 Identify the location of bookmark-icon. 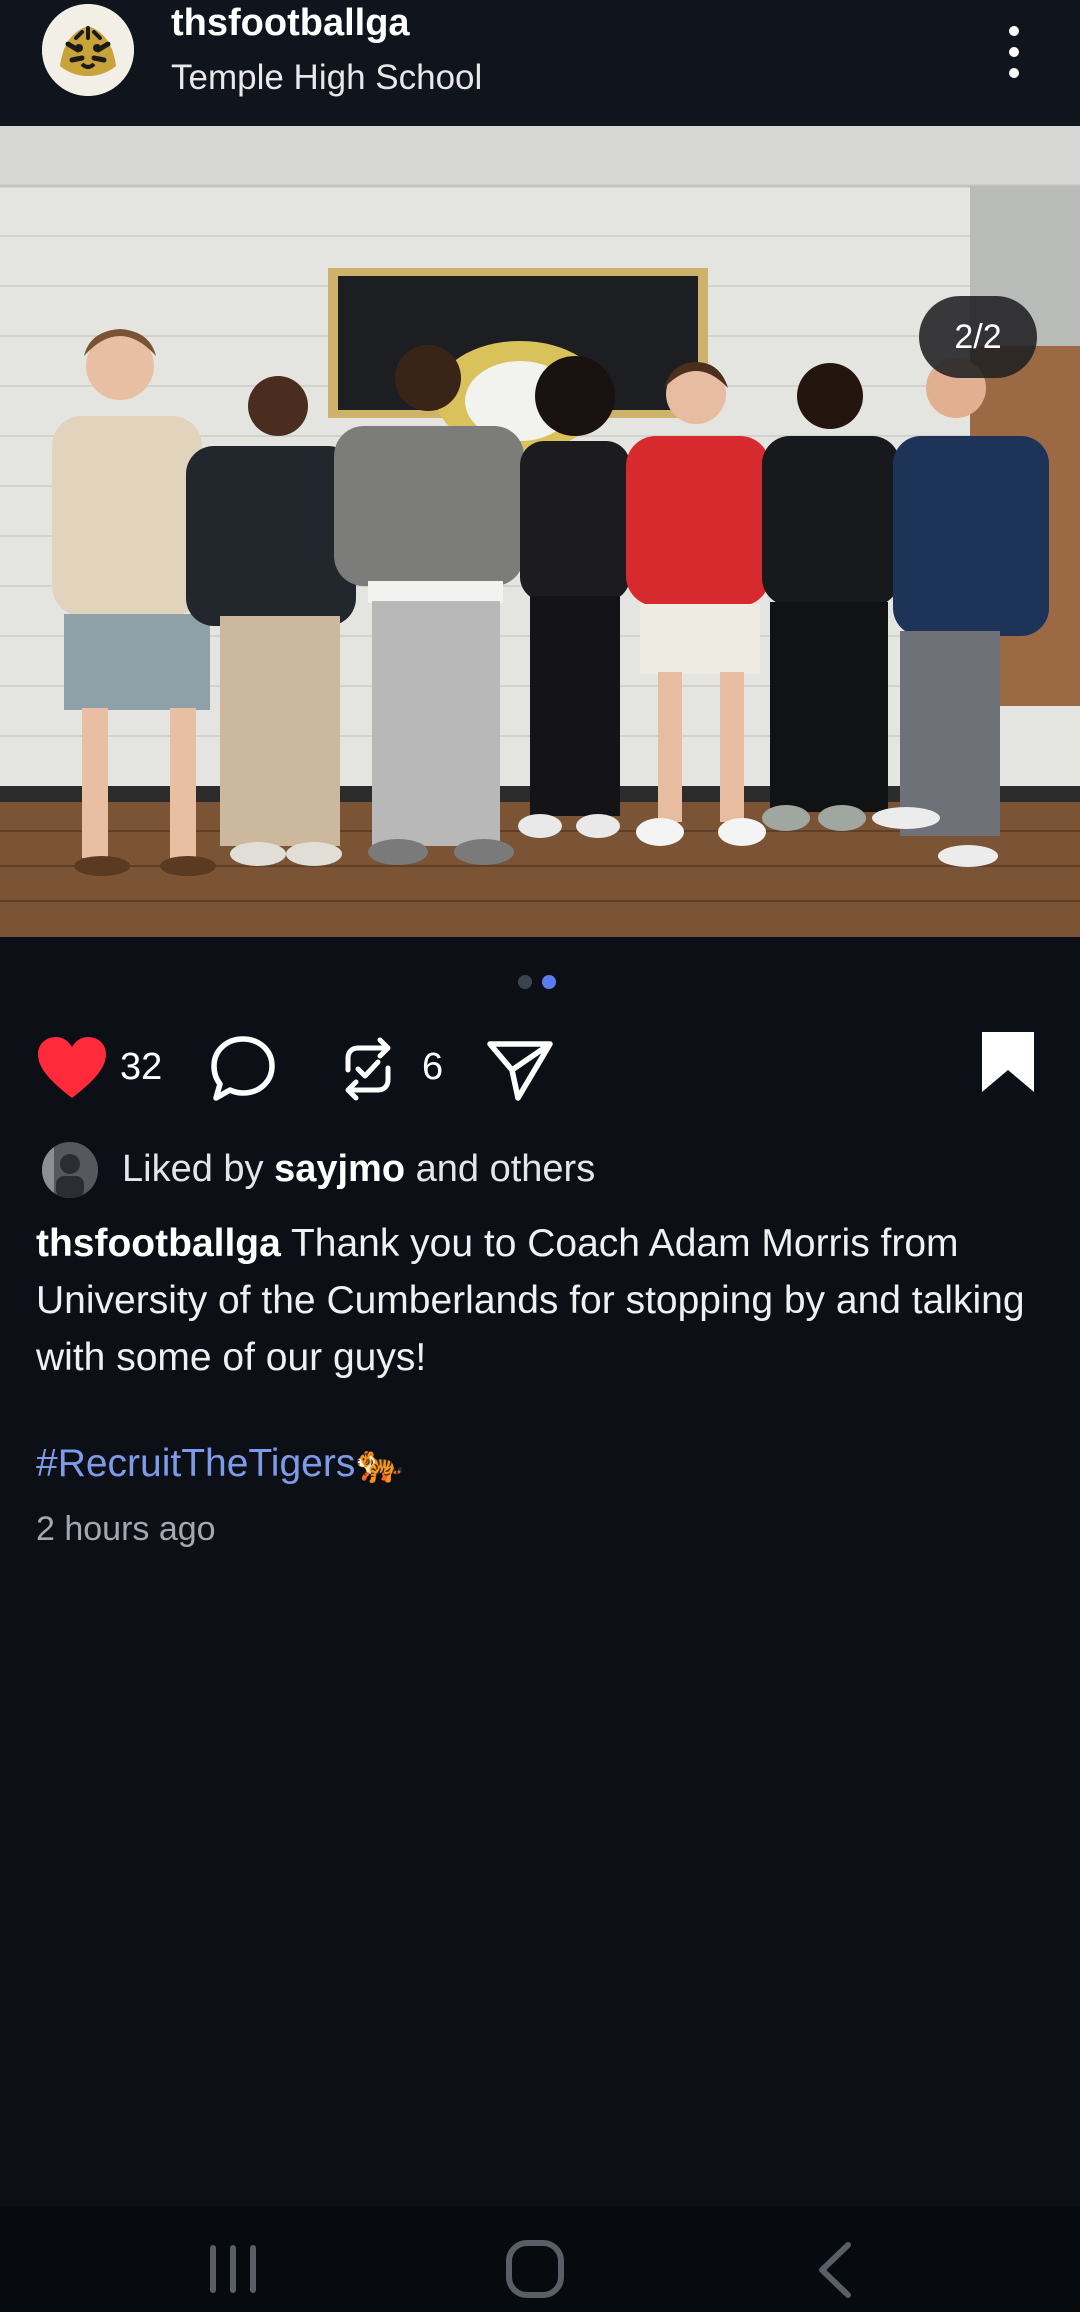
(1008, 1062).